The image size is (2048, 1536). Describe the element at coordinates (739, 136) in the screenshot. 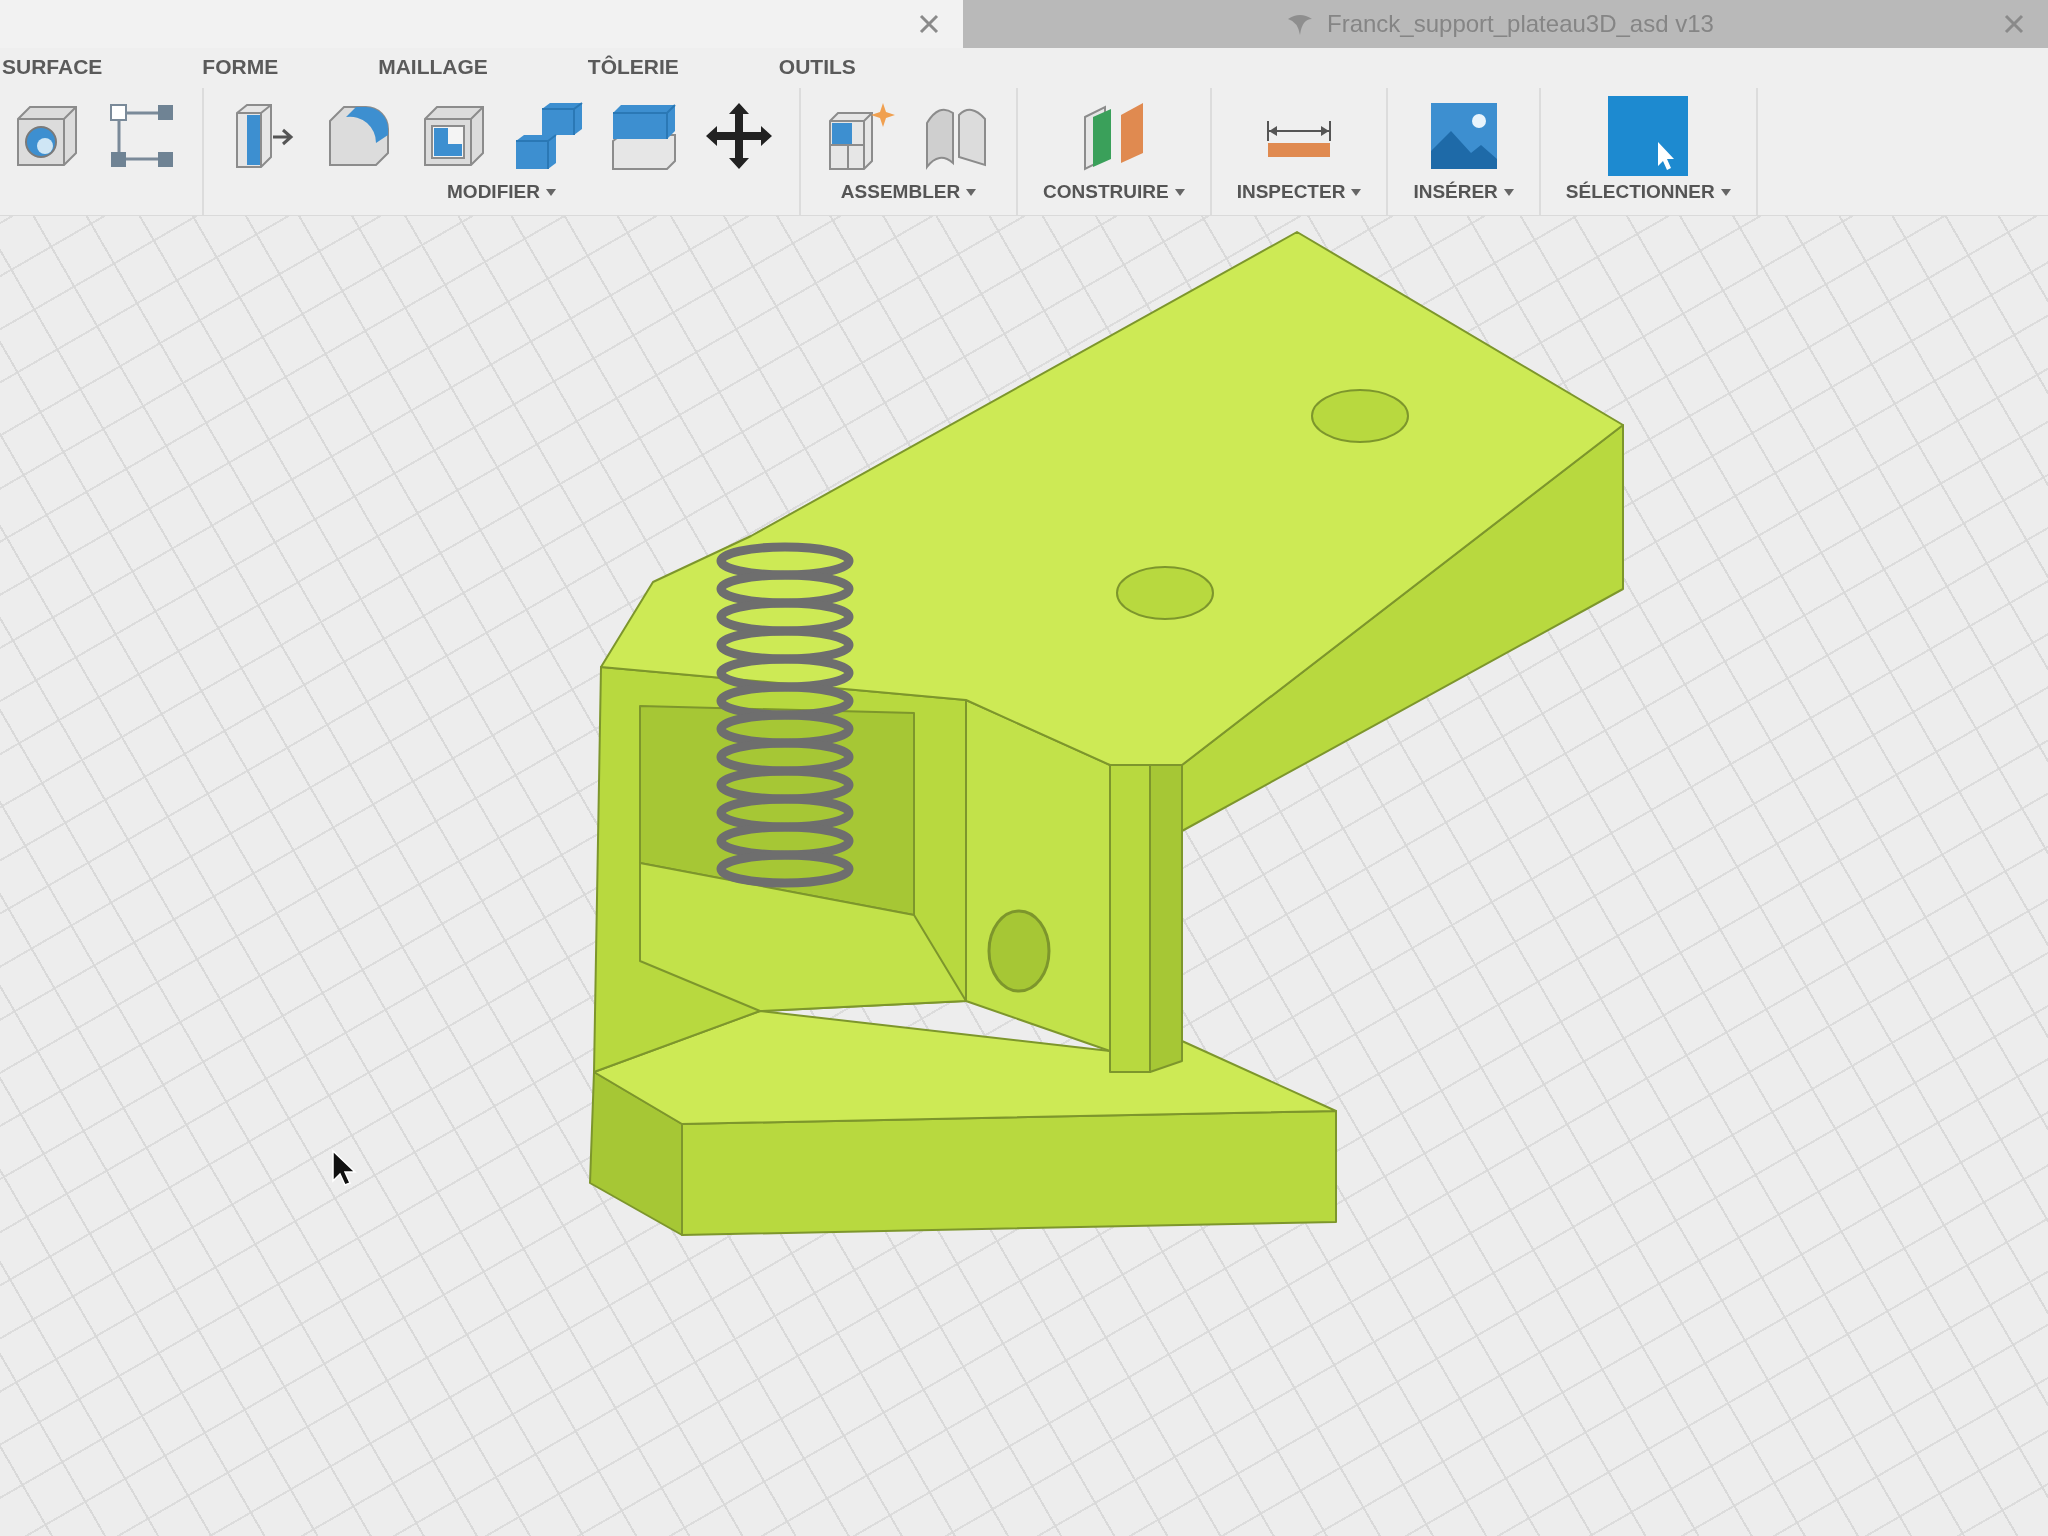

I see `move-arrows-icon` at that location.